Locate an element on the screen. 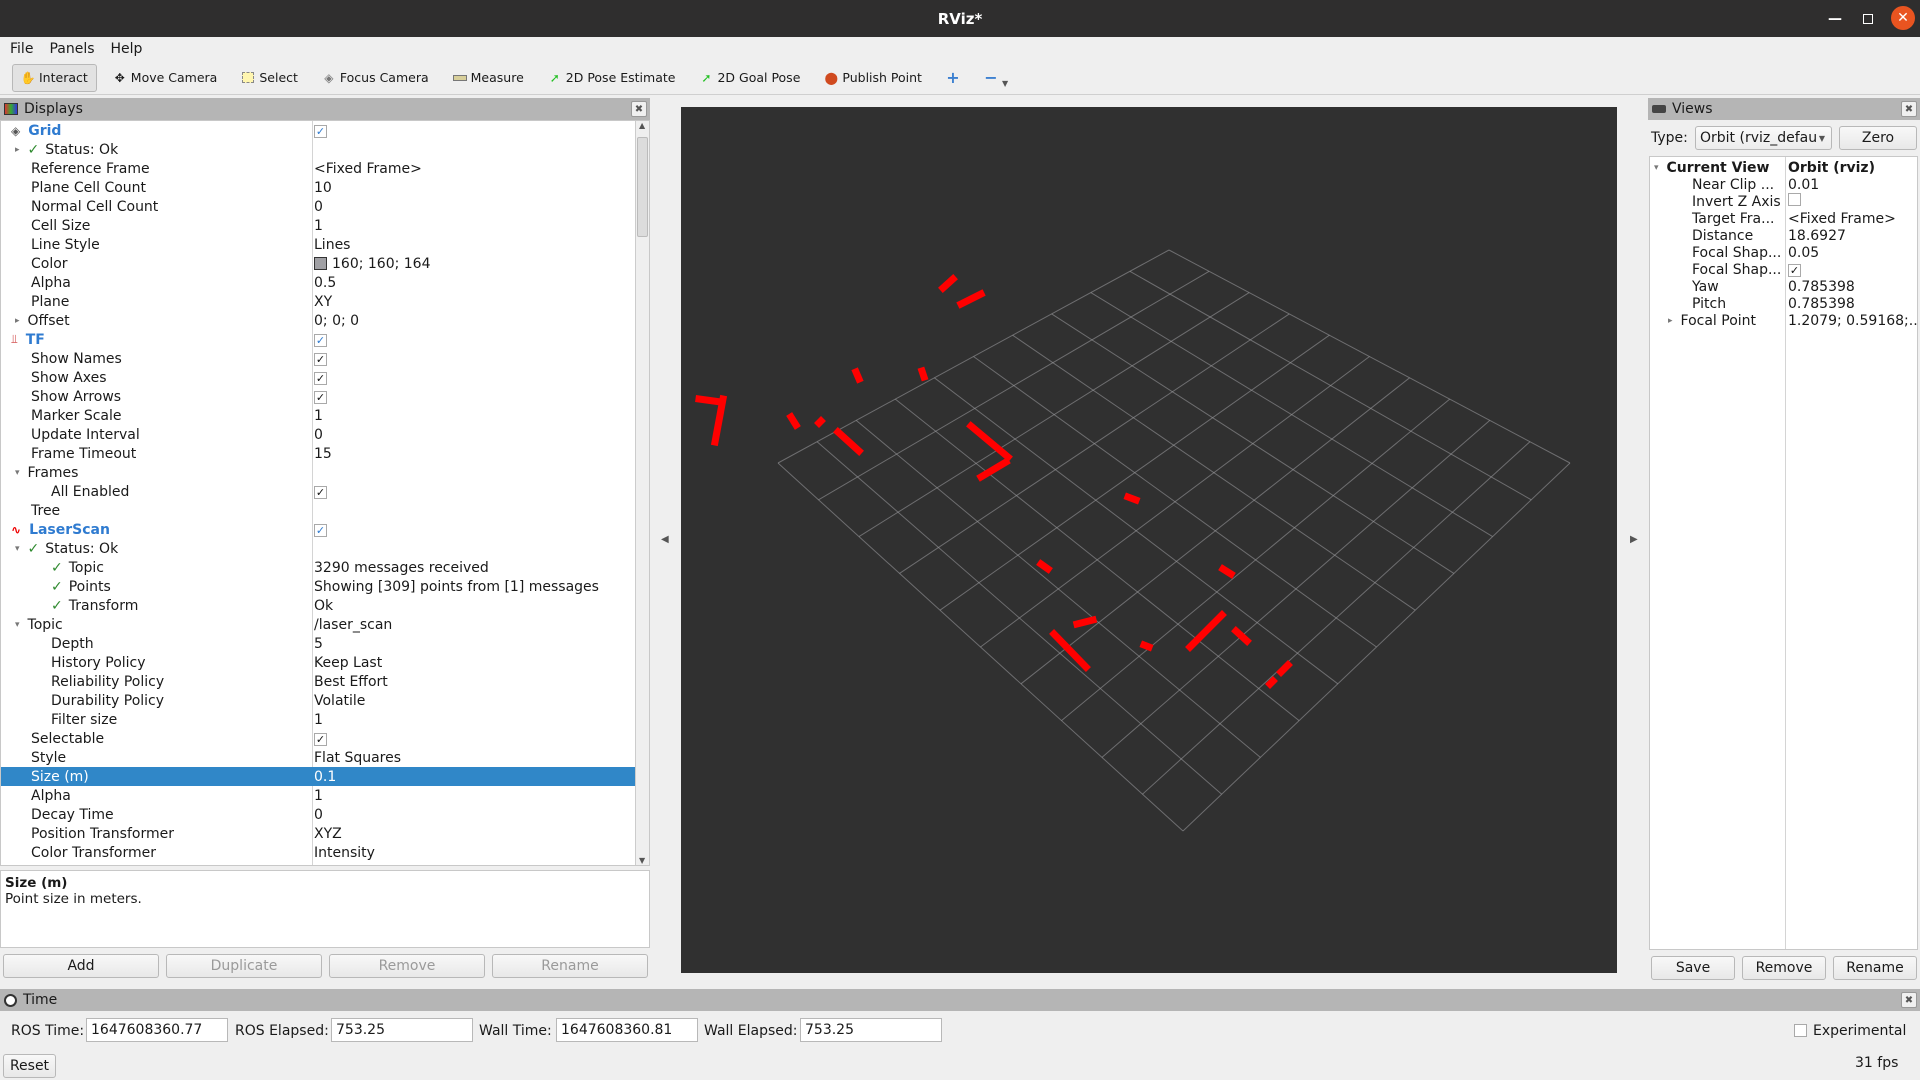  property-row: Decay Time 0 is located at coordinates (325, 814).